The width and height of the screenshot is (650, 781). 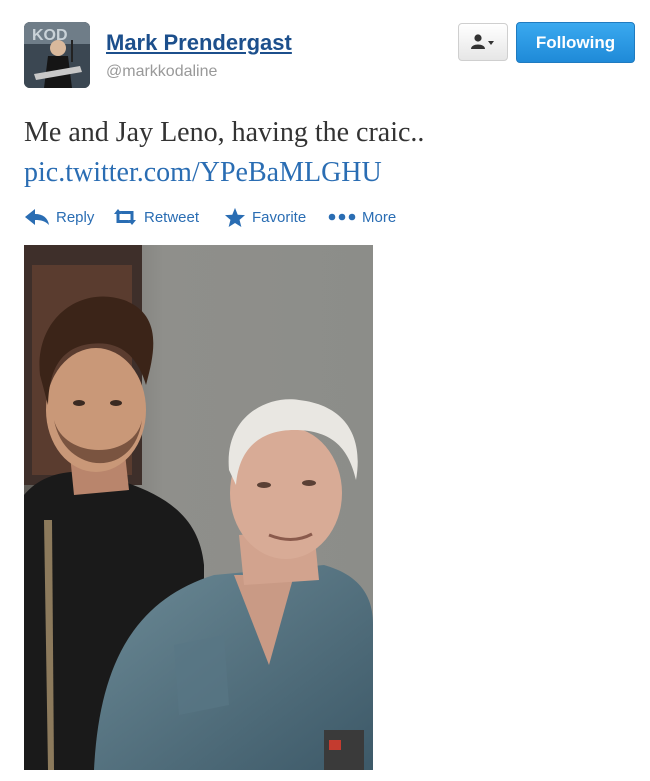 I want to click on favorite-label: Favorite, so click(x=279, y=217).